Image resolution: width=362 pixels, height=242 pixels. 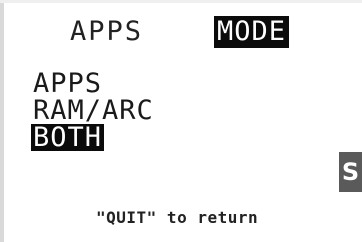 I want to click on menu-item-ram-arc: RAM/ARC, so click(x=93, y=110).